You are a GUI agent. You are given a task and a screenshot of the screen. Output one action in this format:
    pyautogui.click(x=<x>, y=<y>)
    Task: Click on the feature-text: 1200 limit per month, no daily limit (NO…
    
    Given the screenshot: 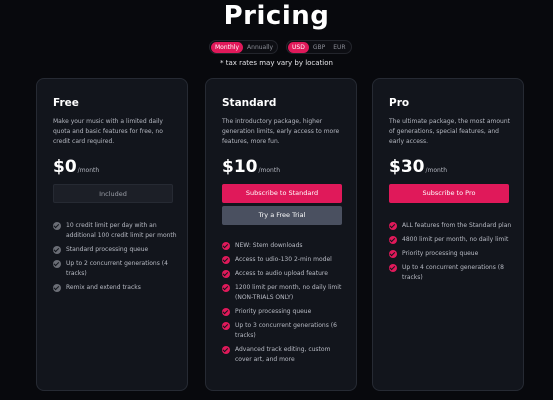 What is the action you would take?
    pyautogui.click(x=288, y=292)
    